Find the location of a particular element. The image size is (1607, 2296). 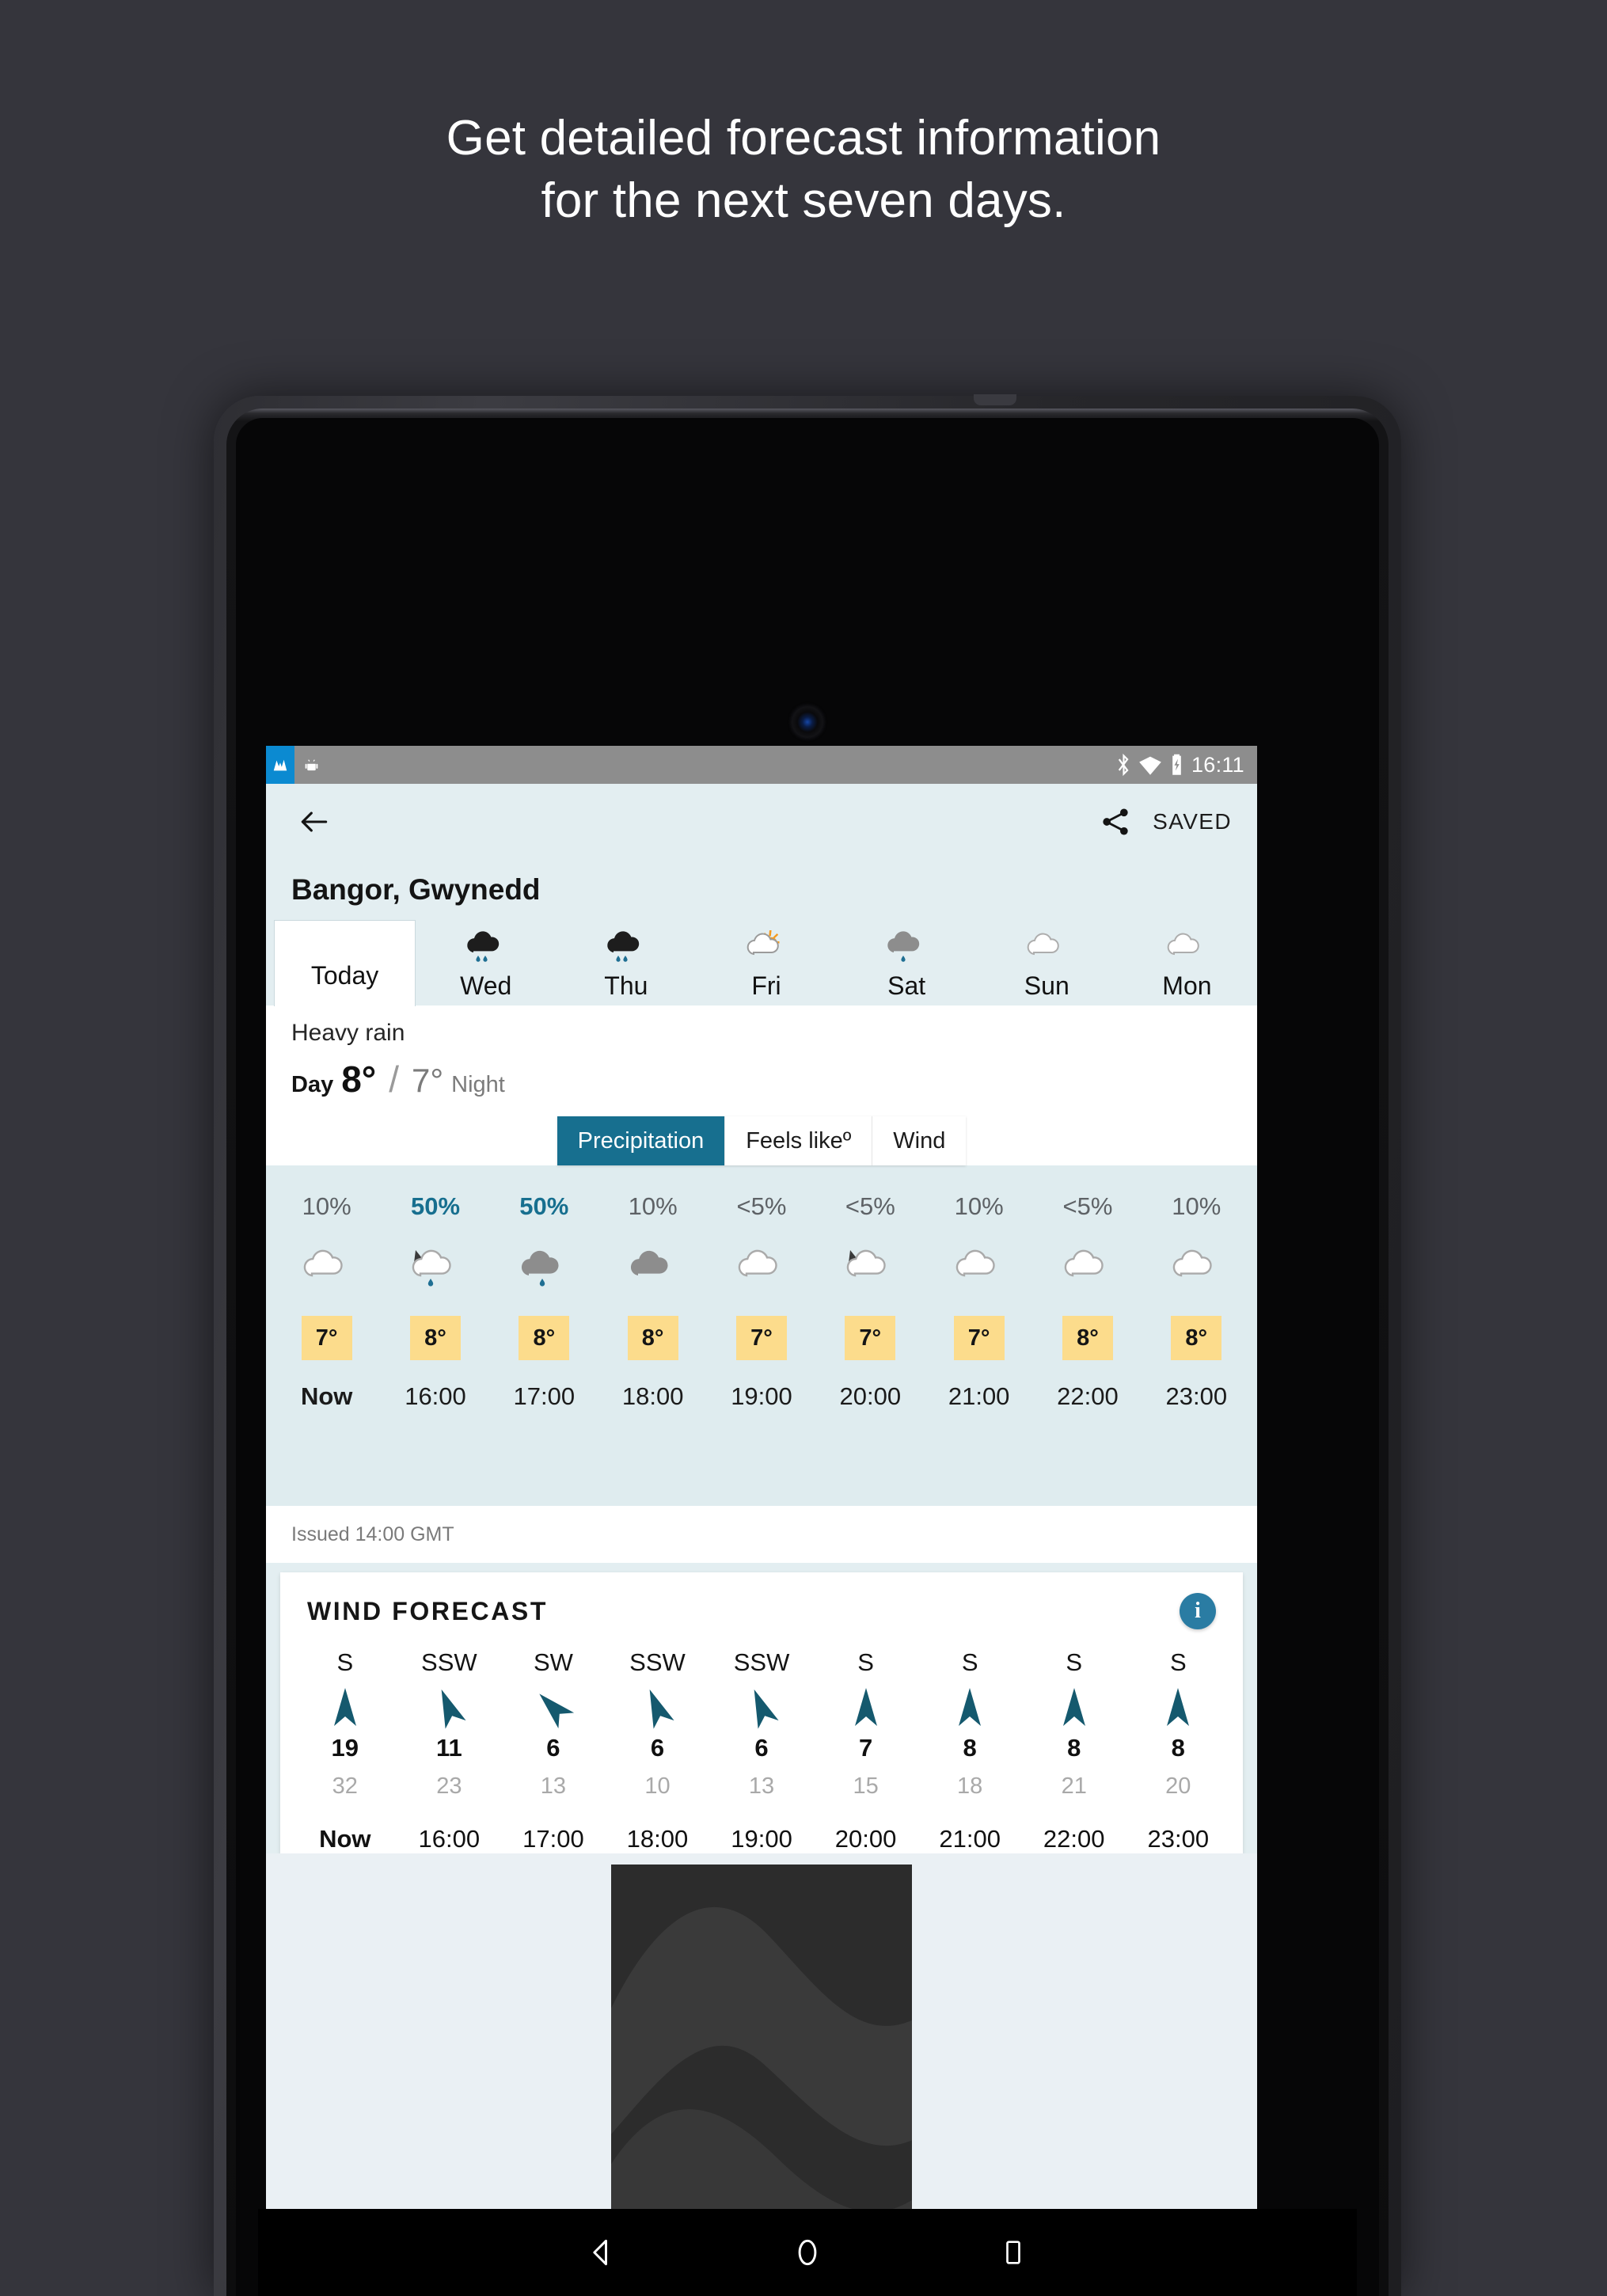

saved-button-label: SAVED is located at coordinates (1192, 821).